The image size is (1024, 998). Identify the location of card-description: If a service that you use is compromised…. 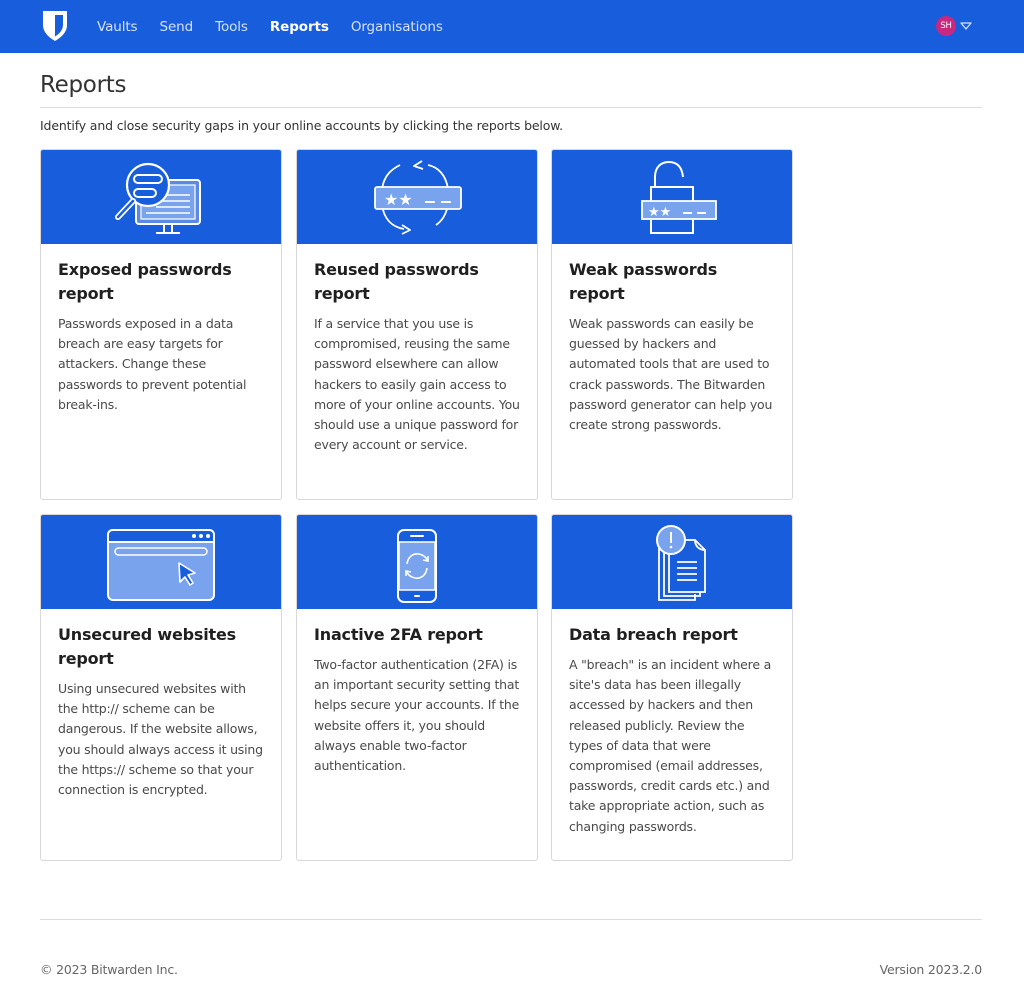
(417, 384).